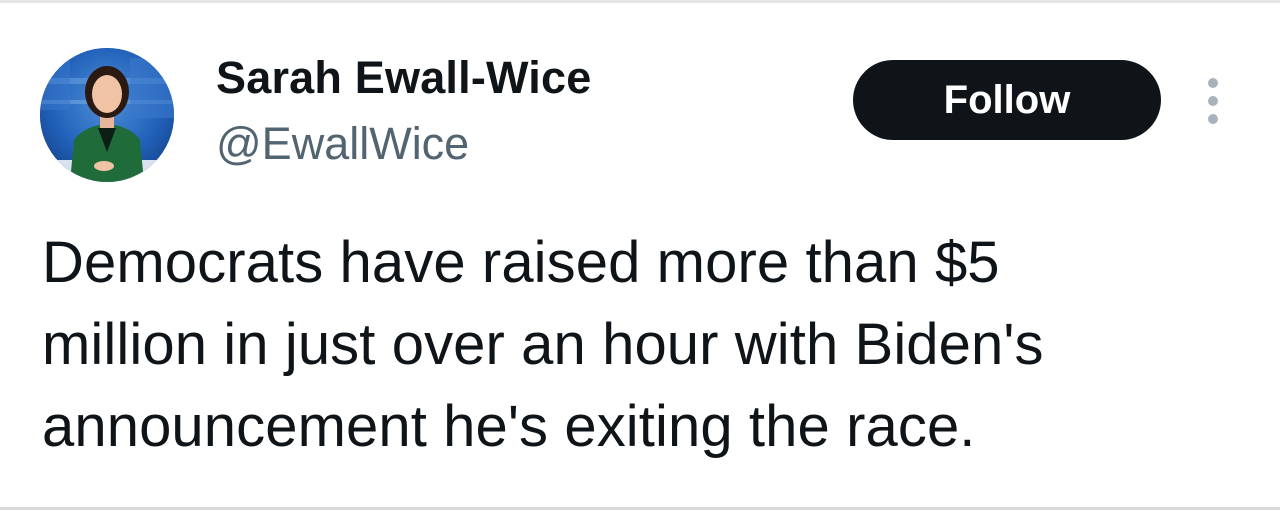 This screenshot has width=1280, height=510. What do you see at coordinates (640, 1) in the screenshot?
I see `top-divider` at bounding box center [640, 1].